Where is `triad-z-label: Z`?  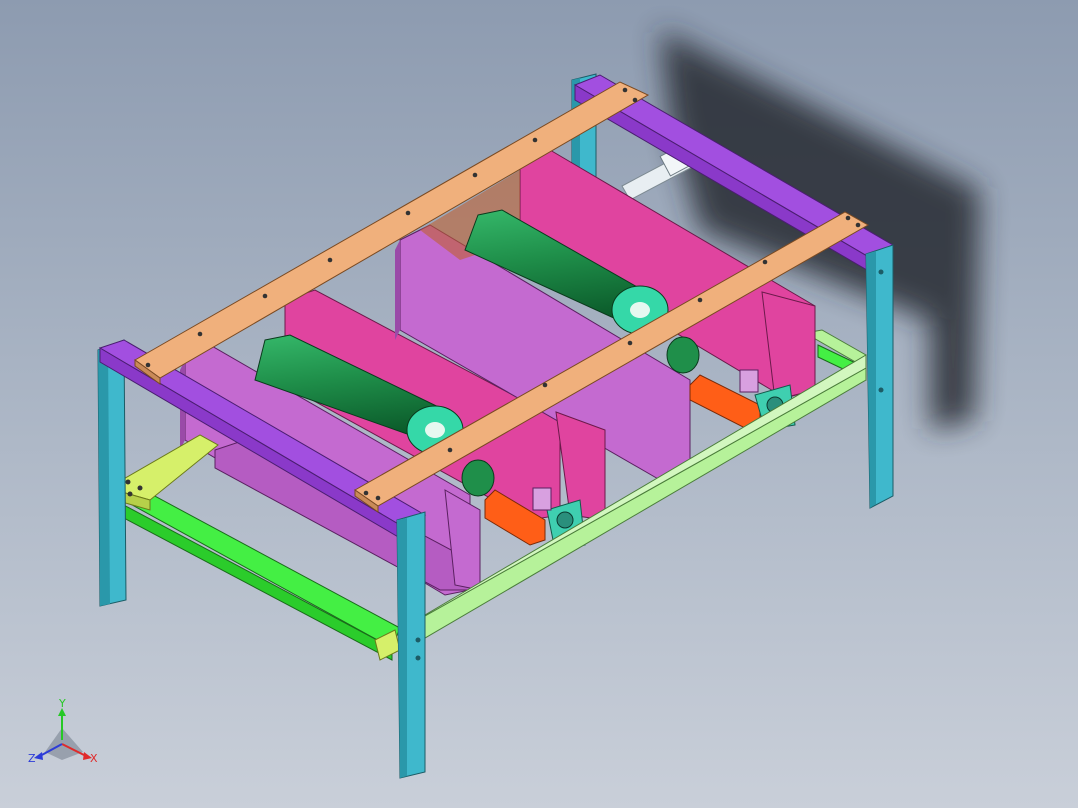 triad-z-label: Z is located at coordinates (32, 758).